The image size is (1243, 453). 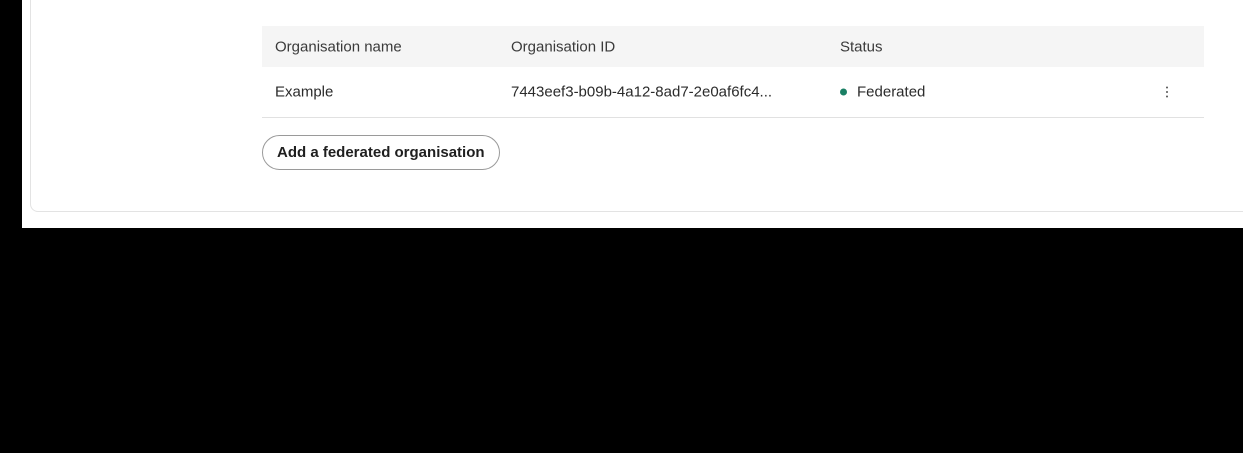 I want to click on column-header-status: Status, so click(x=861, y=46).